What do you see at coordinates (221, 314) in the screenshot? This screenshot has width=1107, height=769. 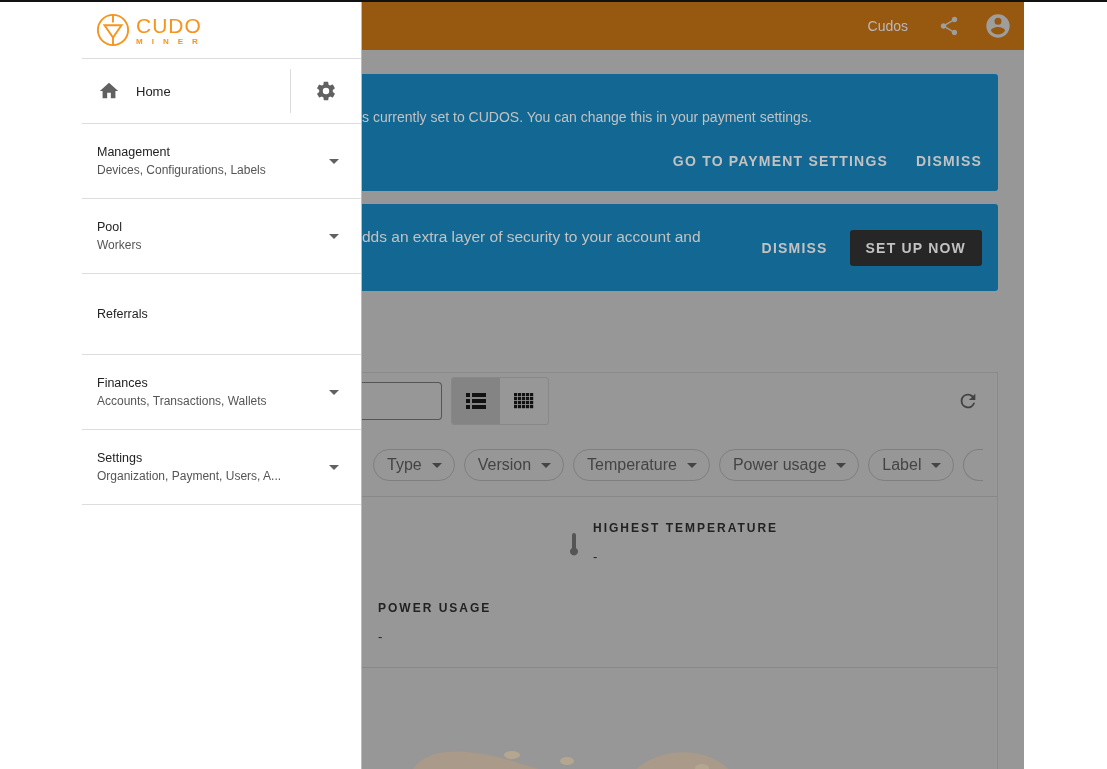 I see `nav-item: Referrals` at bounding box center [221, 314].